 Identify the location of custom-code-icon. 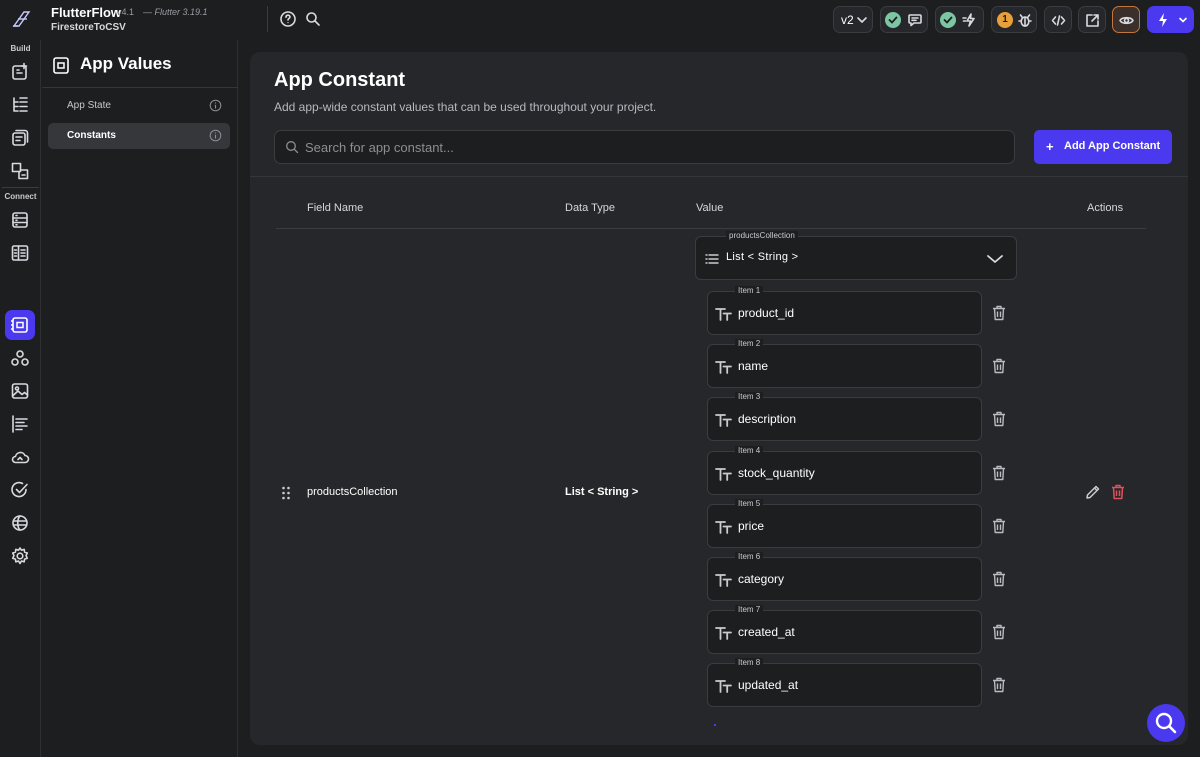
(20, 358).